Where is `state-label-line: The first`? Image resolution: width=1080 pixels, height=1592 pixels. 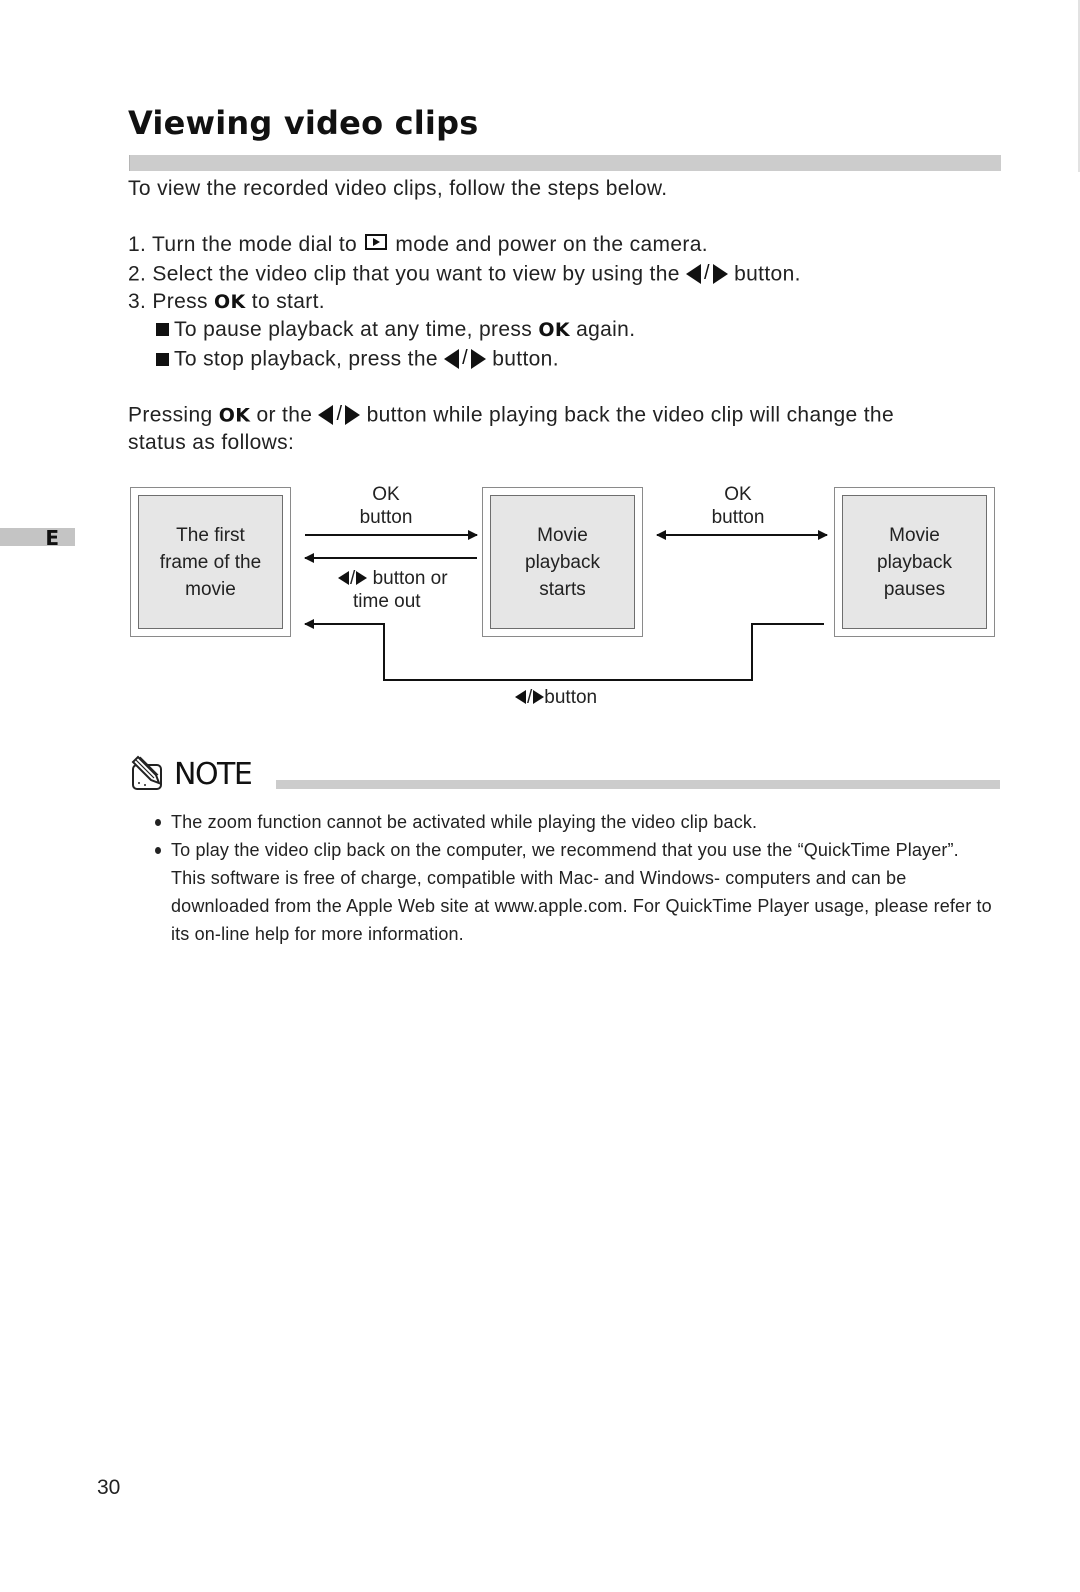
state-label-line: The first is located at coordinates (210, 535).